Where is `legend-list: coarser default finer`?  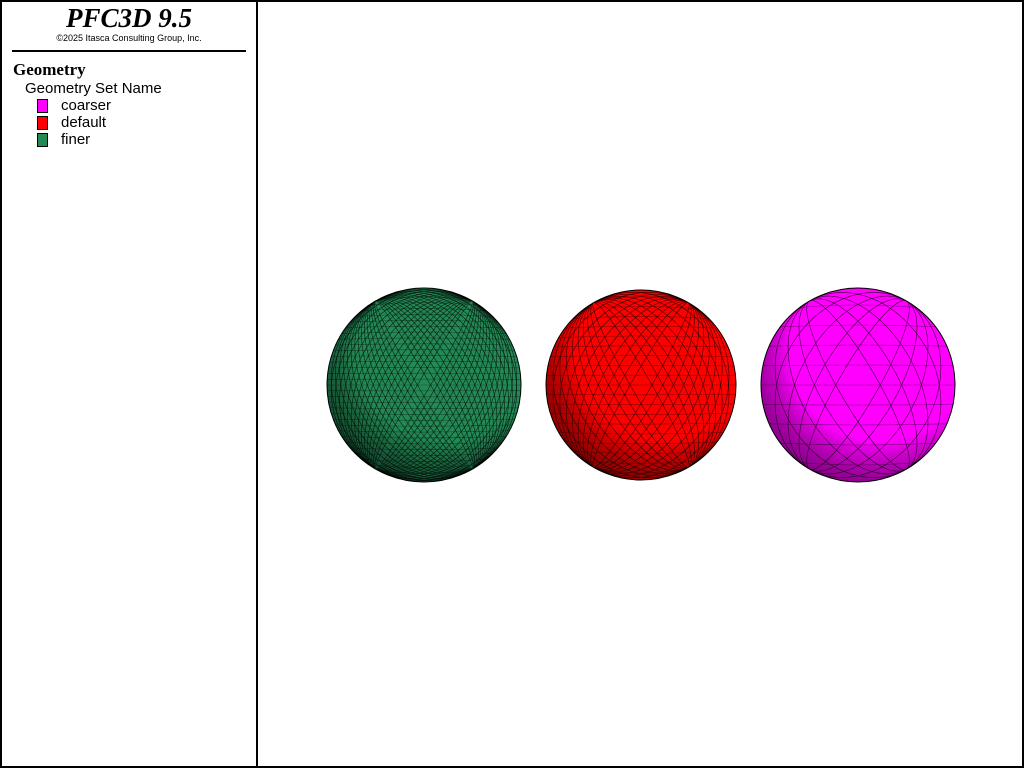
legend-list: coarser default finer is located at coordinates (74, 122).